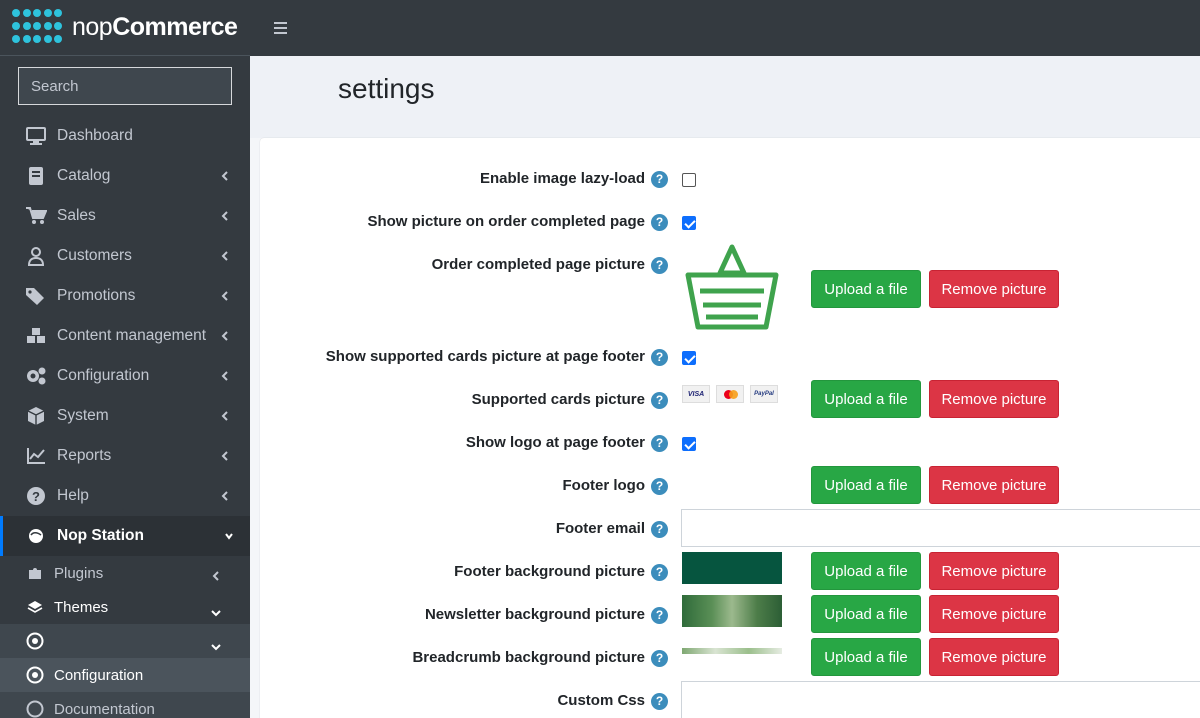 This screenshot has height=718, width=1200. Describe the element at coordinates (994, 289) in the screenshot. I see `remove-order-picture-button: Remove picture` at that location.